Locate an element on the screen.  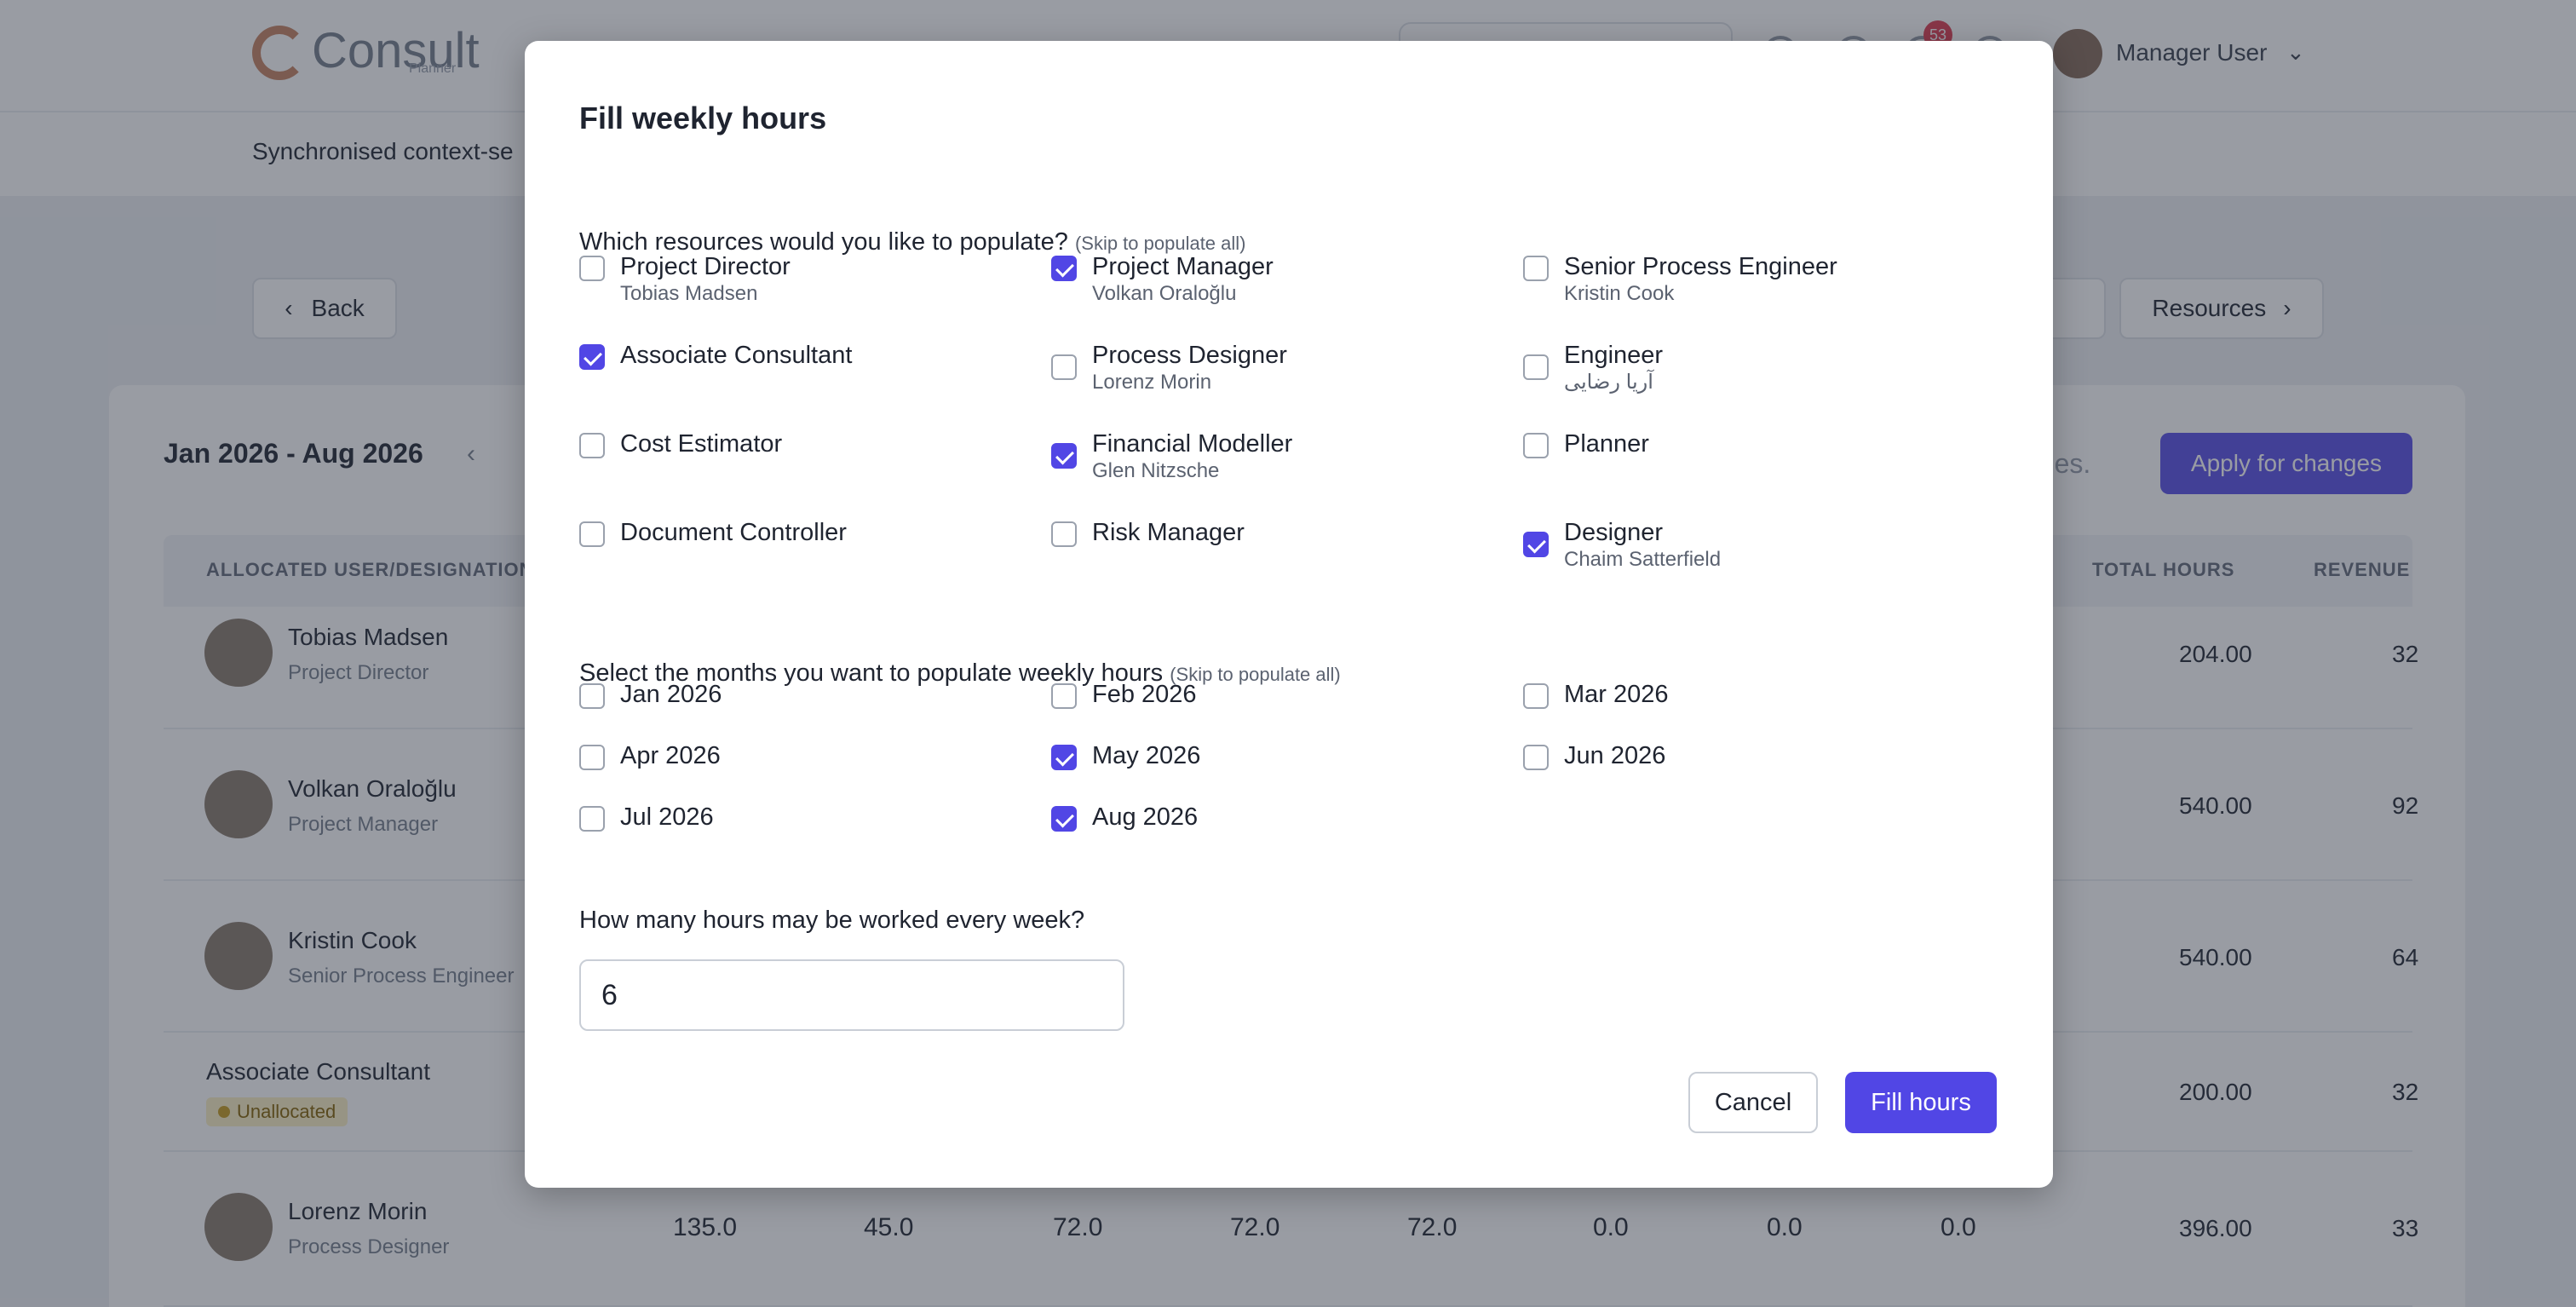
month-option: Jun 2026 is located at coordinates (1594, 755).